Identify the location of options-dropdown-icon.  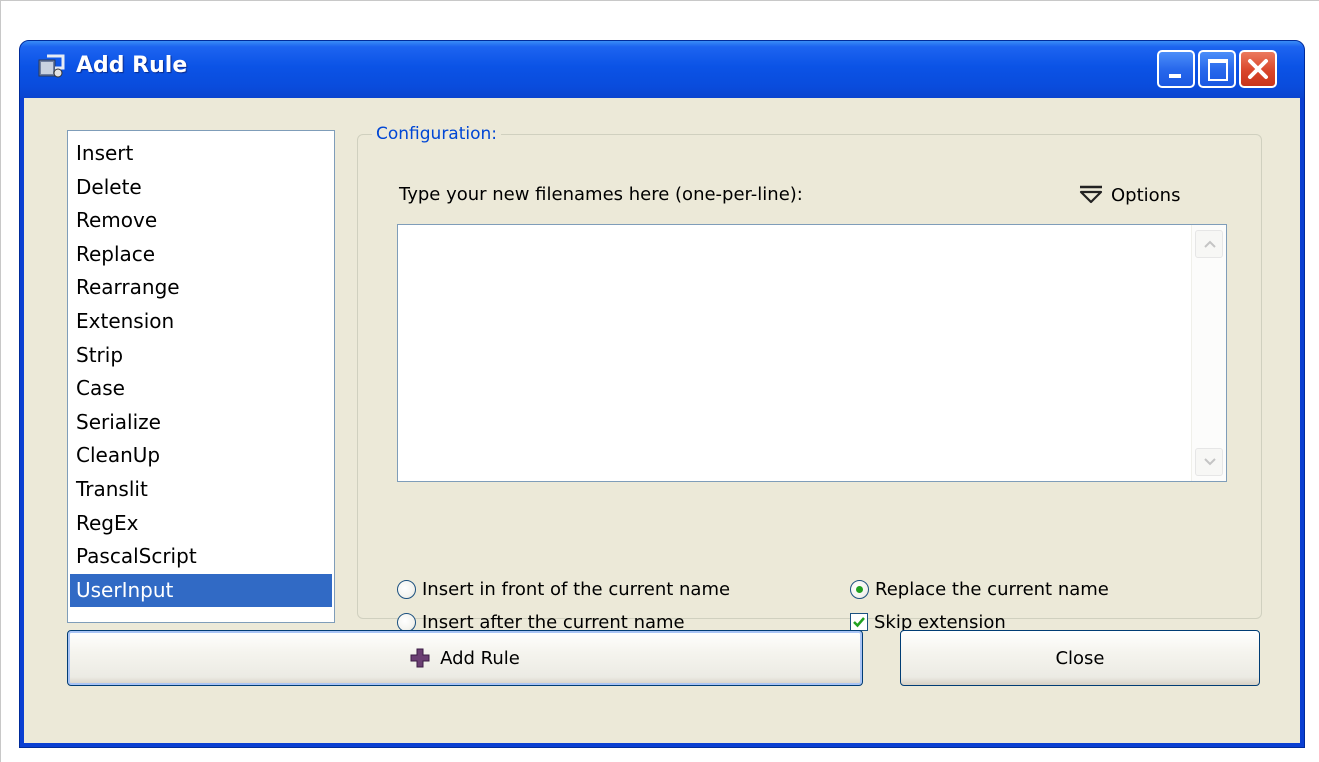
(1091, 194).